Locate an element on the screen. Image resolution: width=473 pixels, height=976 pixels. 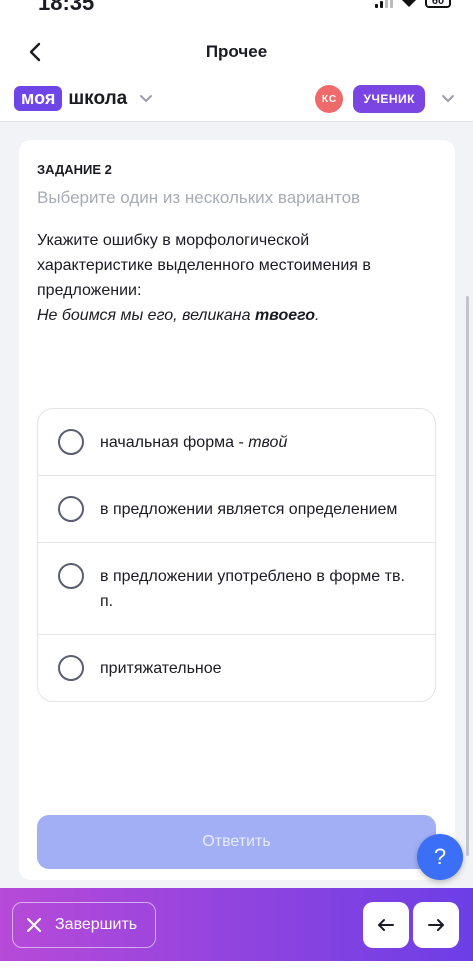
brand-switcher: моя школа is located at coordinates (83, 98).